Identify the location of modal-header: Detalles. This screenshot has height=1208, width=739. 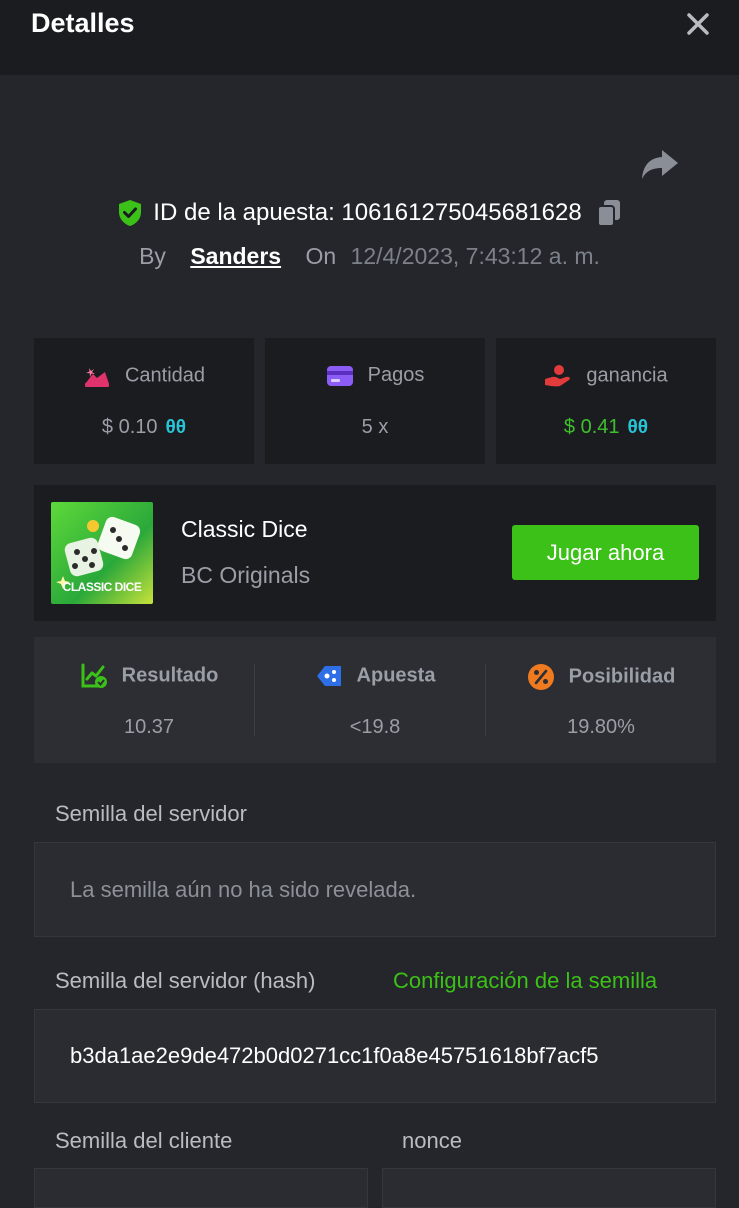
(369, 37).